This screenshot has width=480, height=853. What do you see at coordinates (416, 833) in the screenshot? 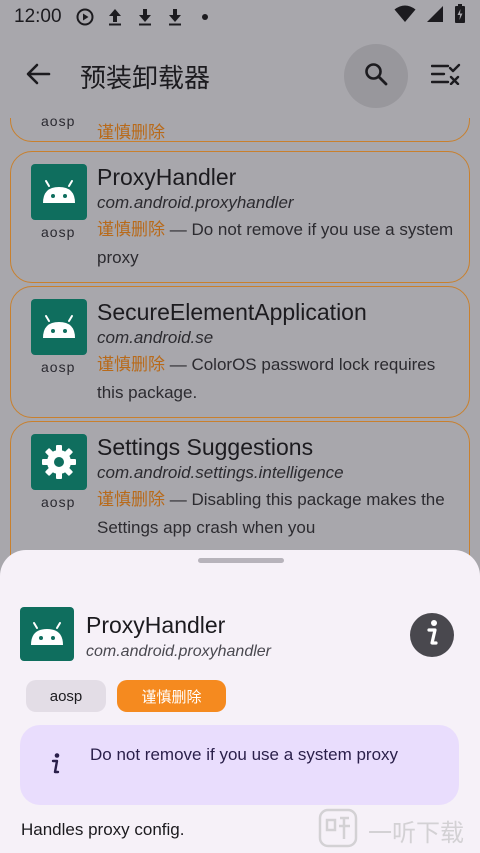
I see `watermark-text: 一听下载` at bounding box center [416, 833].